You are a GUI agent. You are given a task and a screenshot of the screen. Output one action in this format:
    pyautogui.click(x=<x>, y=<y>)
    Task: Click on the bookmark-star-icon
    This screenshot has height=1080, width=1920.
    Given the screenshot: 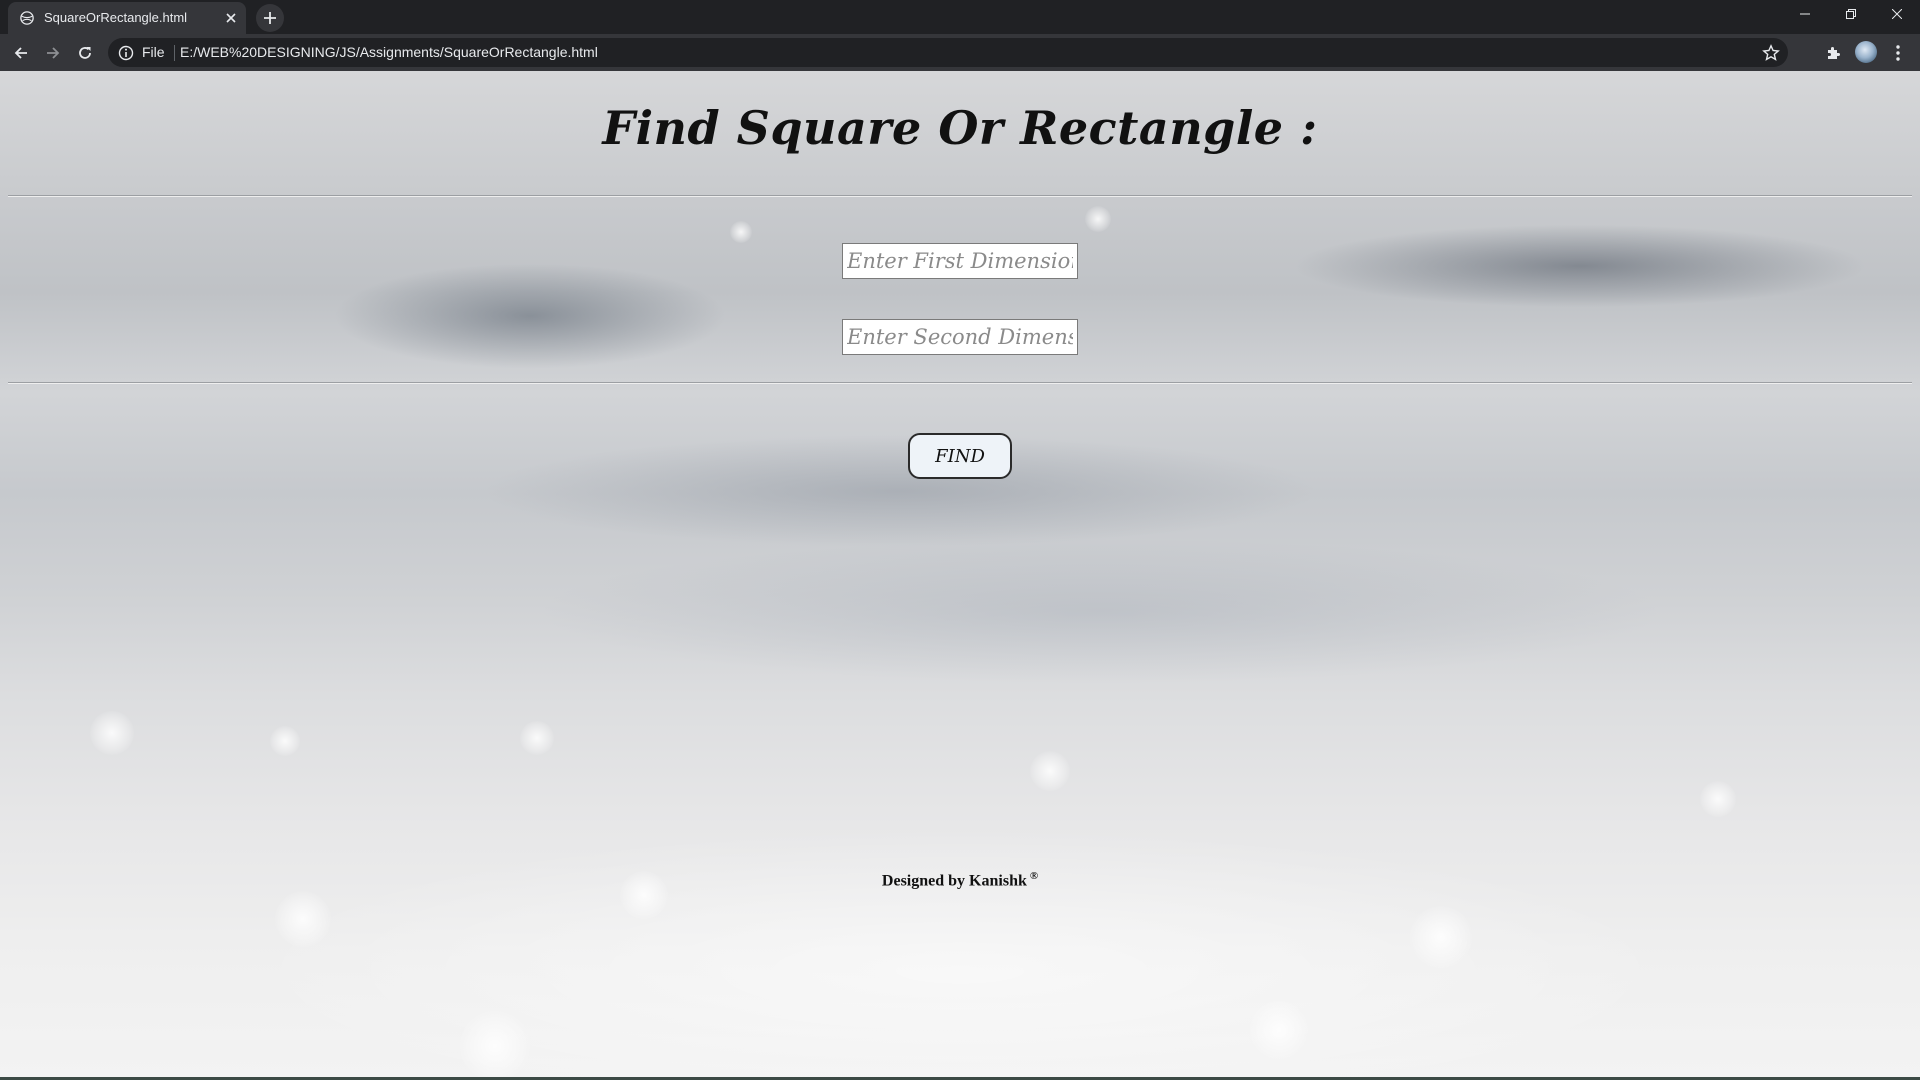 What is the action you would take?
    pyautogui.click(x=1771, y=53)
    